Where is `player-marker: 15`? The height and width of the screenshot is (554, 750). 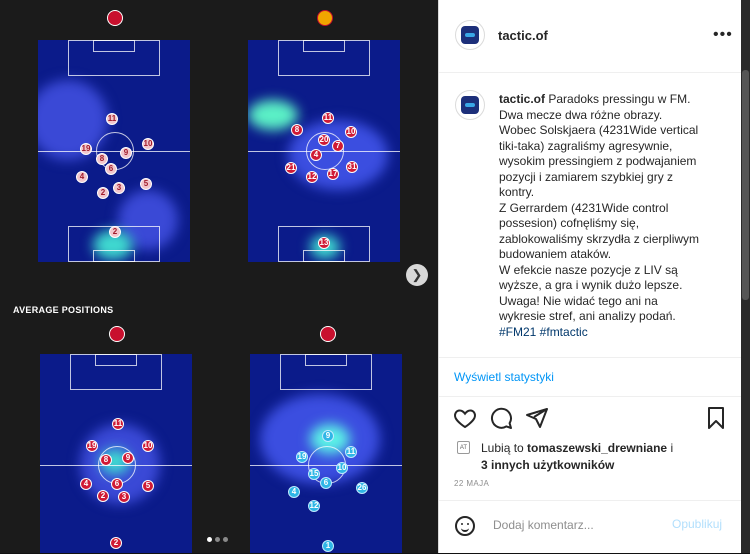
player-marker: 15 is located at coordinates (314, 474).